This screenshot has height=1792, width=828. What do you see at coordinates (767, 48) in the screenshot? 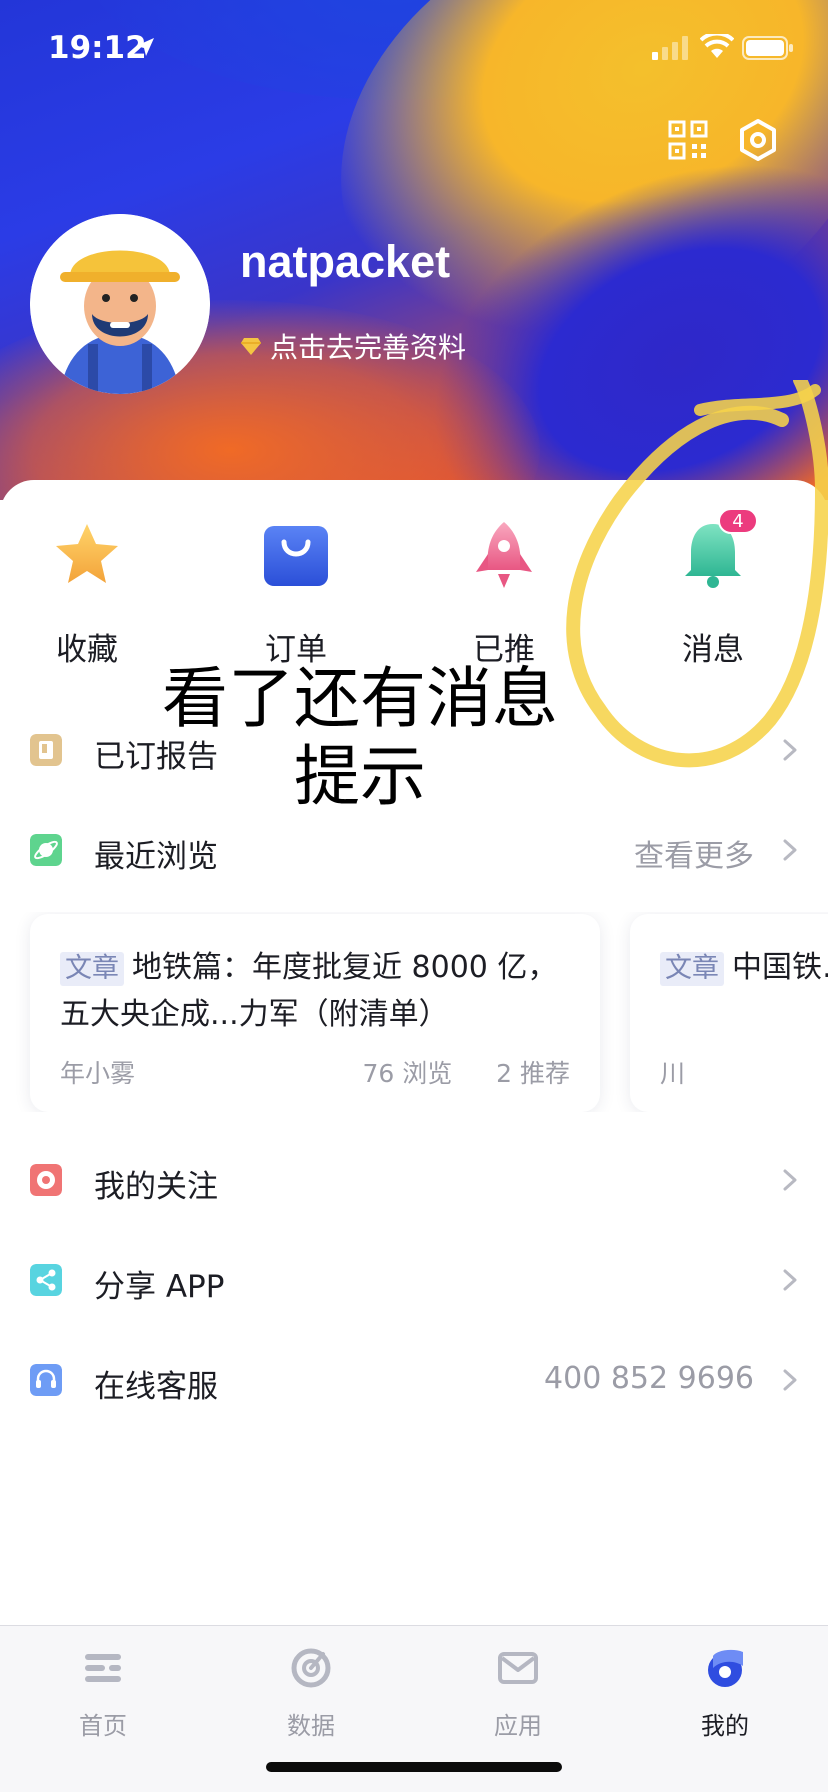
I see `battery-icon` at bounding box center [767, 48].